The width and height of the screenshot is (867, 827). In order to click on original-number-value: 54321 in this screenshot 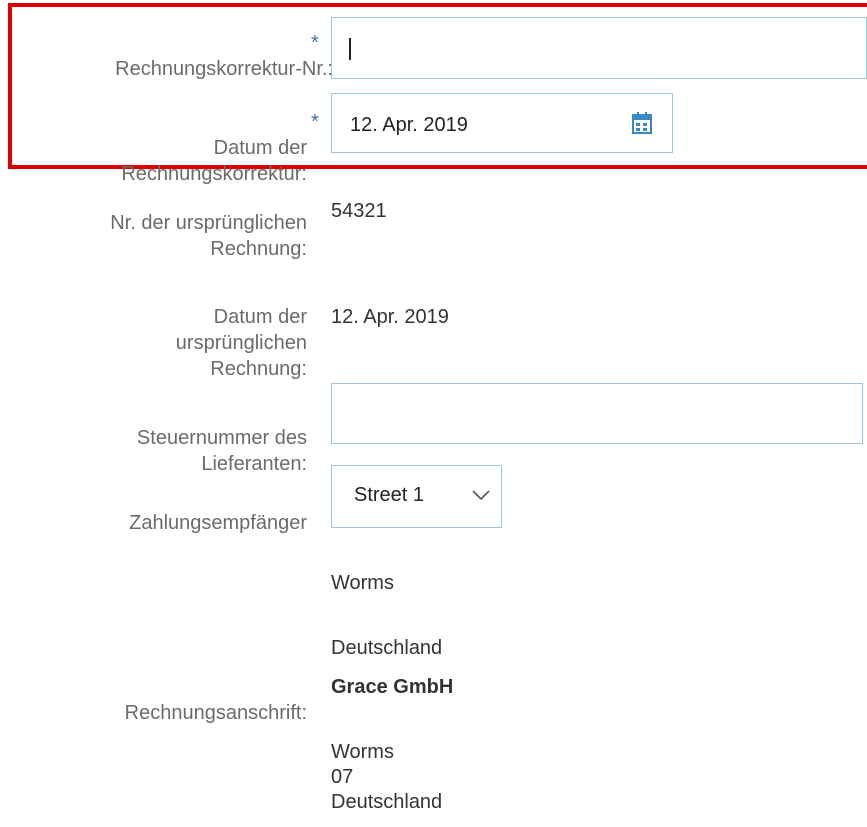, I will do `click(359, 211)`.